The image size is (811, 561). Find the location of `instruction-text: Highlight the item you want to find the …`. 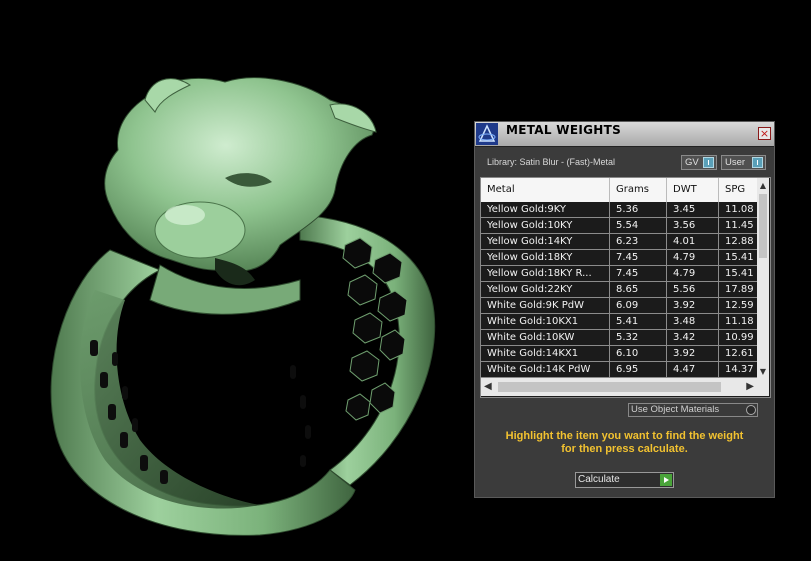

instruction-text: Highlight the item you want to find the … is located at coordinates (624, 443).